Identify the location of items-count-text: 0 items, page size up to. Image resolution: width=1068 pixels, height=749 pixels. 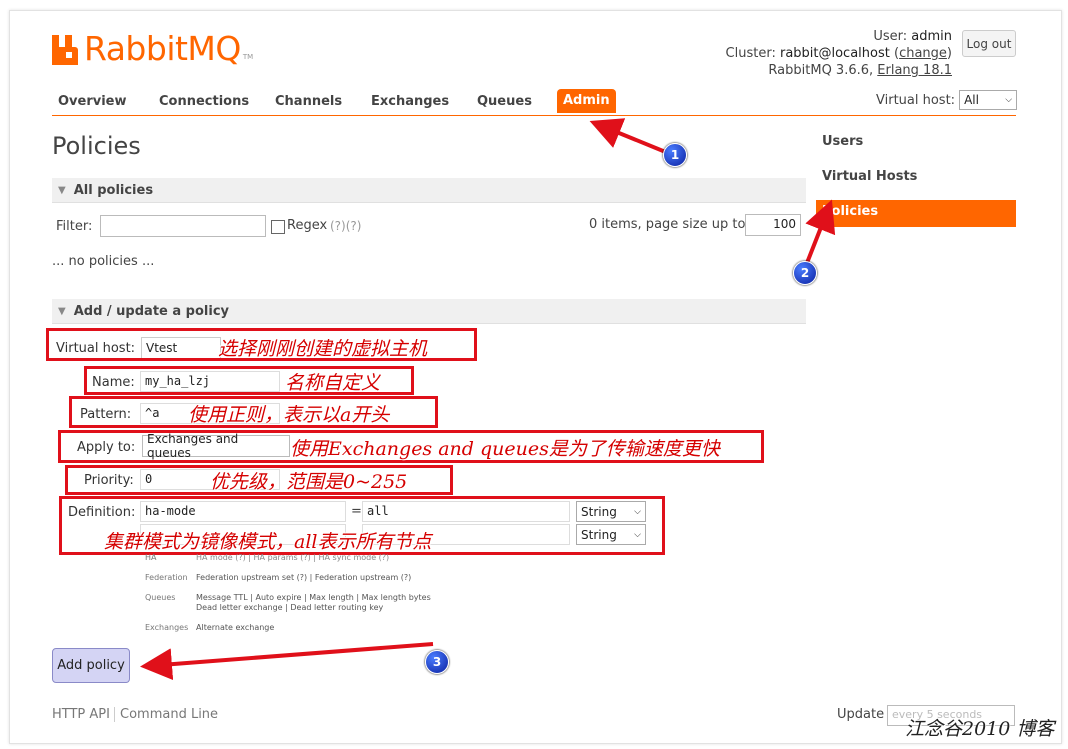
(667, 224).